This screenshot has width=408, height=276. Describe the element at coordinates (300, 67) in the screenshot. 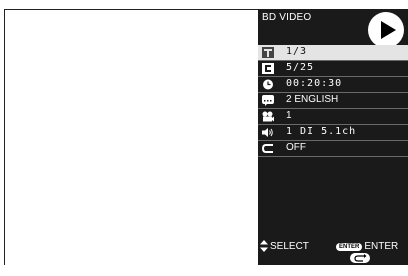

I see `chapter-value: 5/25` at that location.